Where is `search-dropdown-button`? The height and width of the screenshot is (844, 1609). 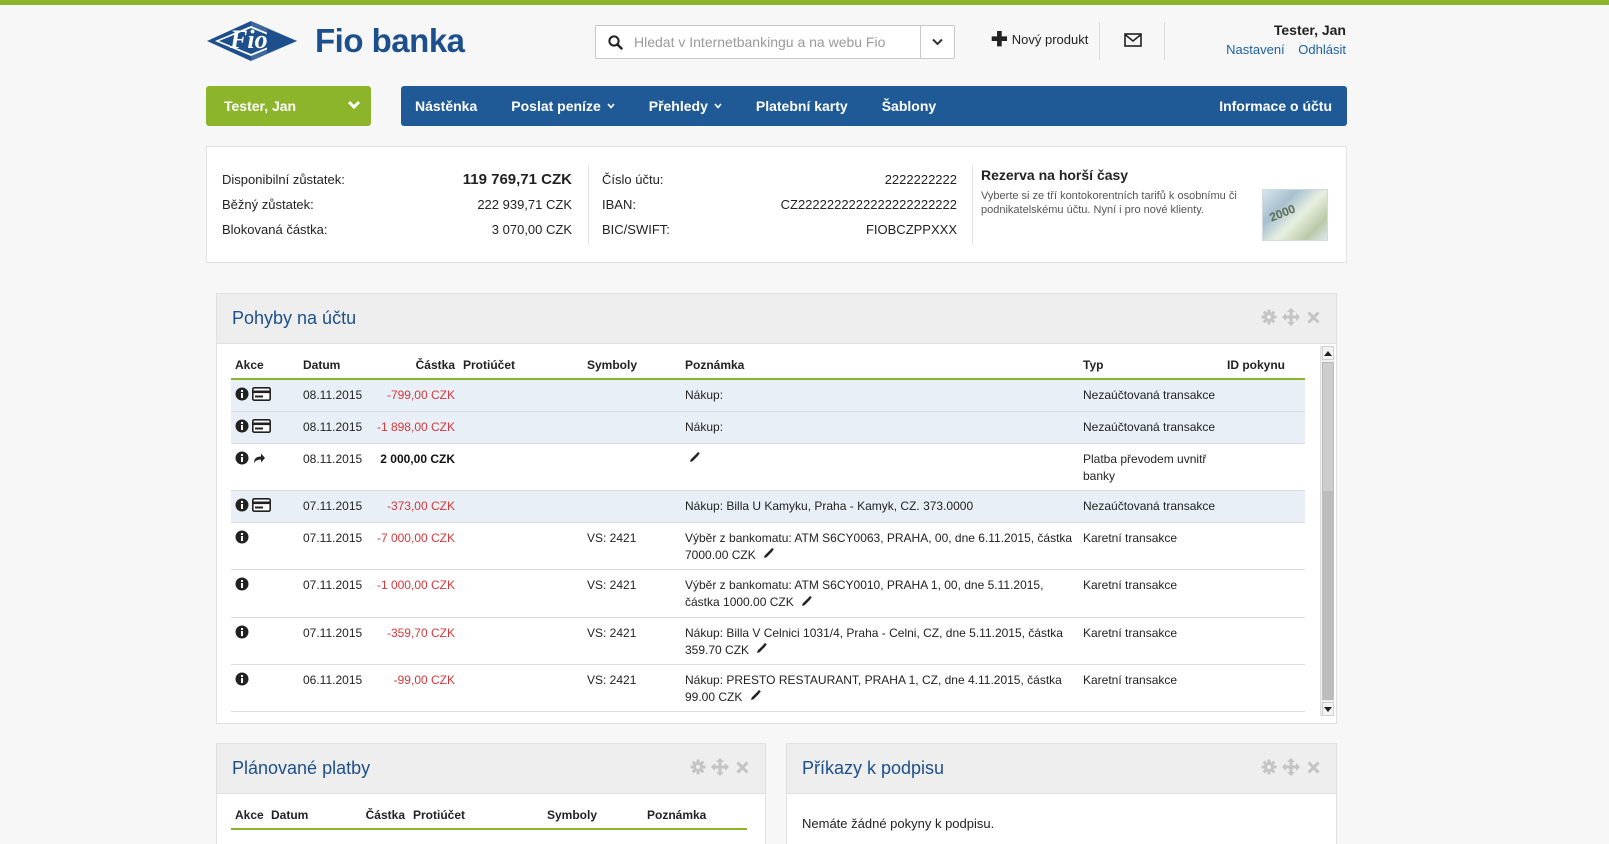
search-dropdown-button is located at coordinates (937, 42).